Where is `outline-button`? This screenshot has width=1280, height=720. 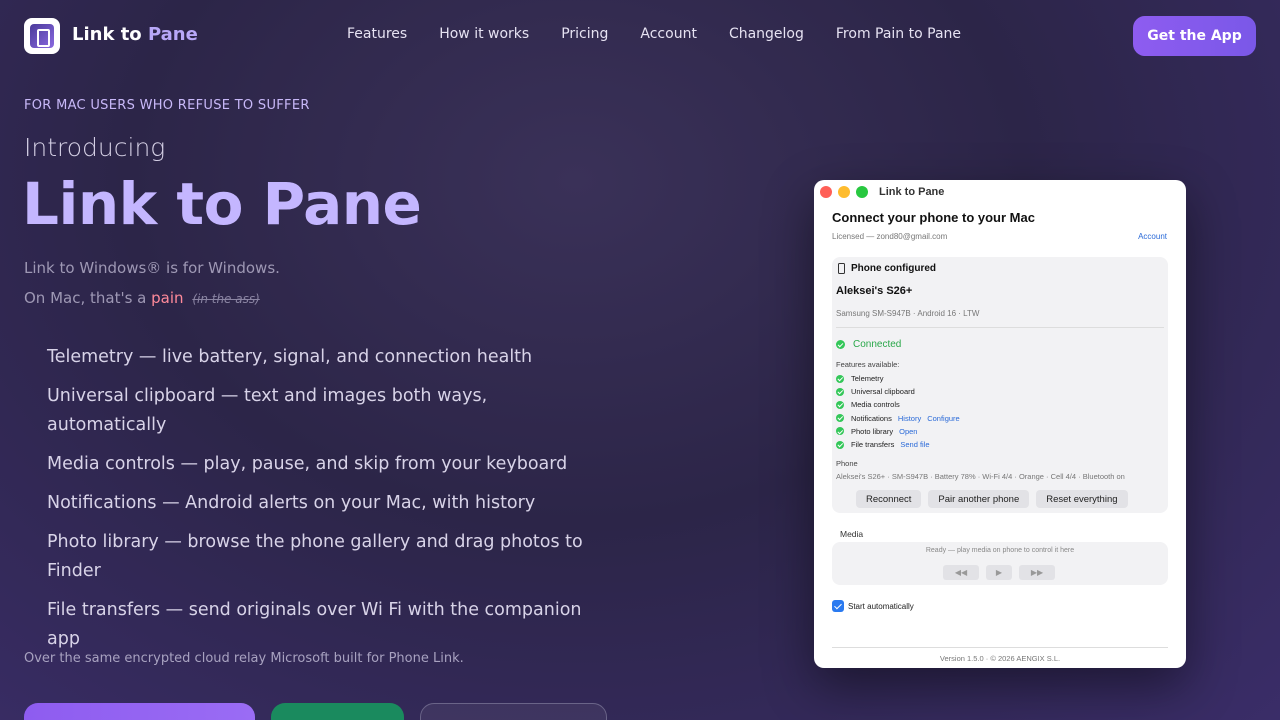 outline-button is located at coordinates (513, 711).